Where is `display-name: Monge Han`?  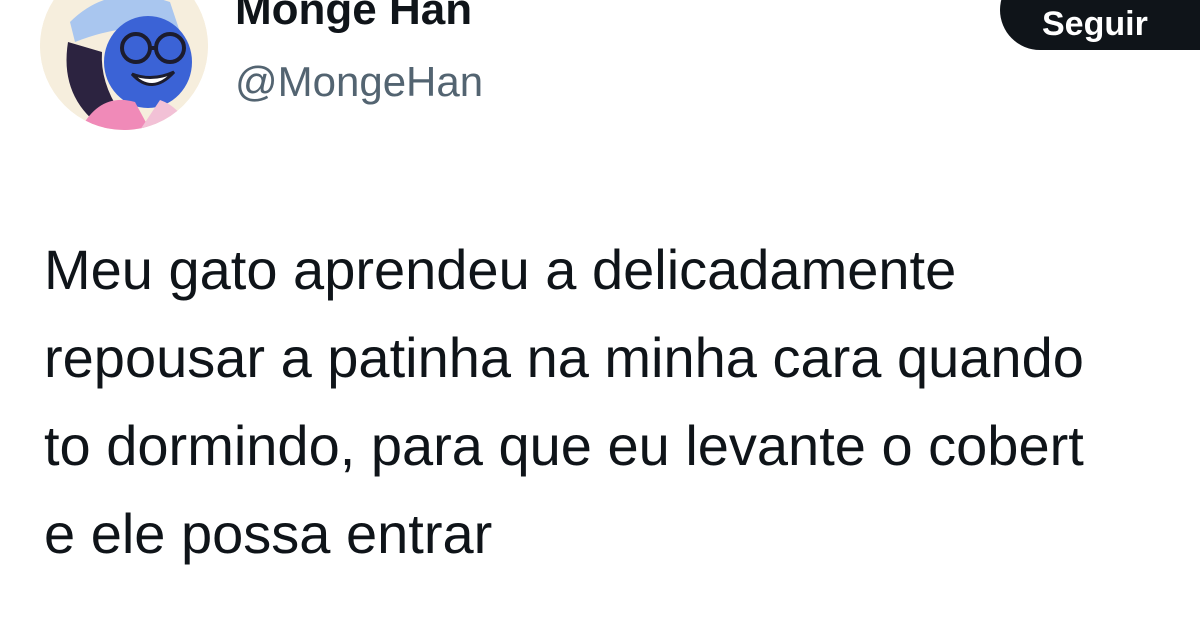 display-name: Monge Han is located at coordinates (353, 18).